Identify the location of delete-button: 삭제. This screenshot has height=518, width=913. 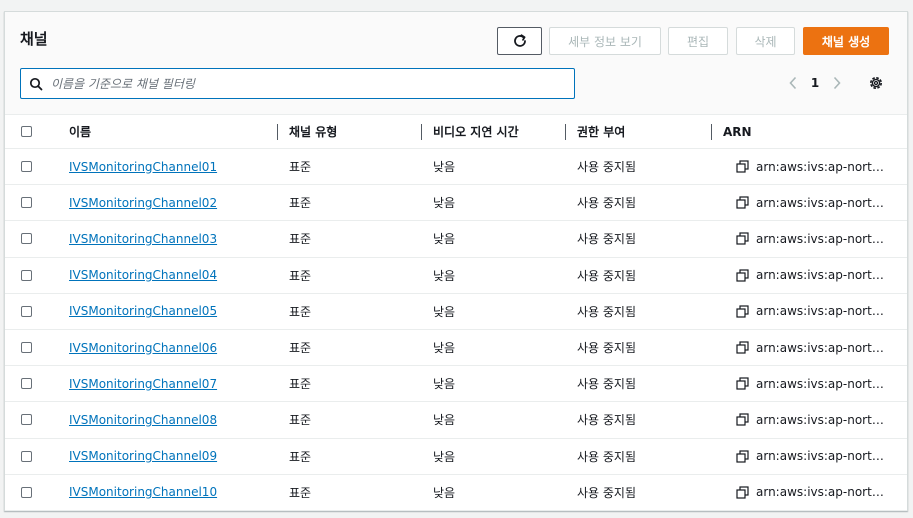
(765, 41).